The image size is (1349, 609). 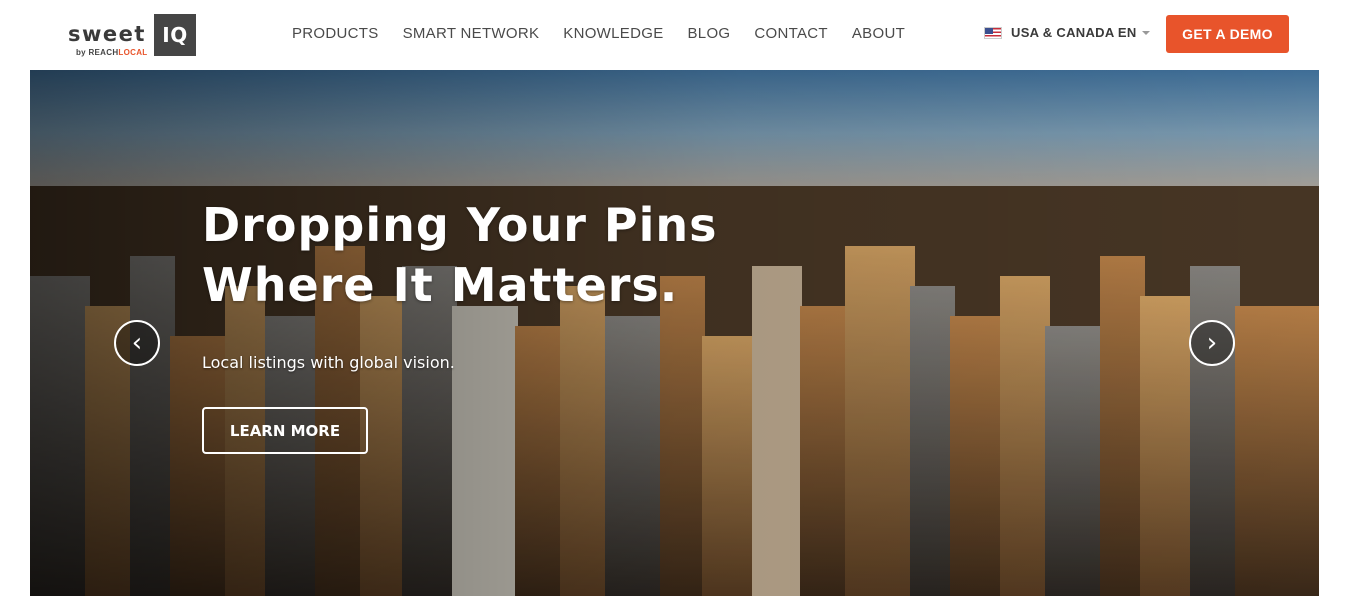 I want to click on logo-box: IQ, so click(x=175, y=35).